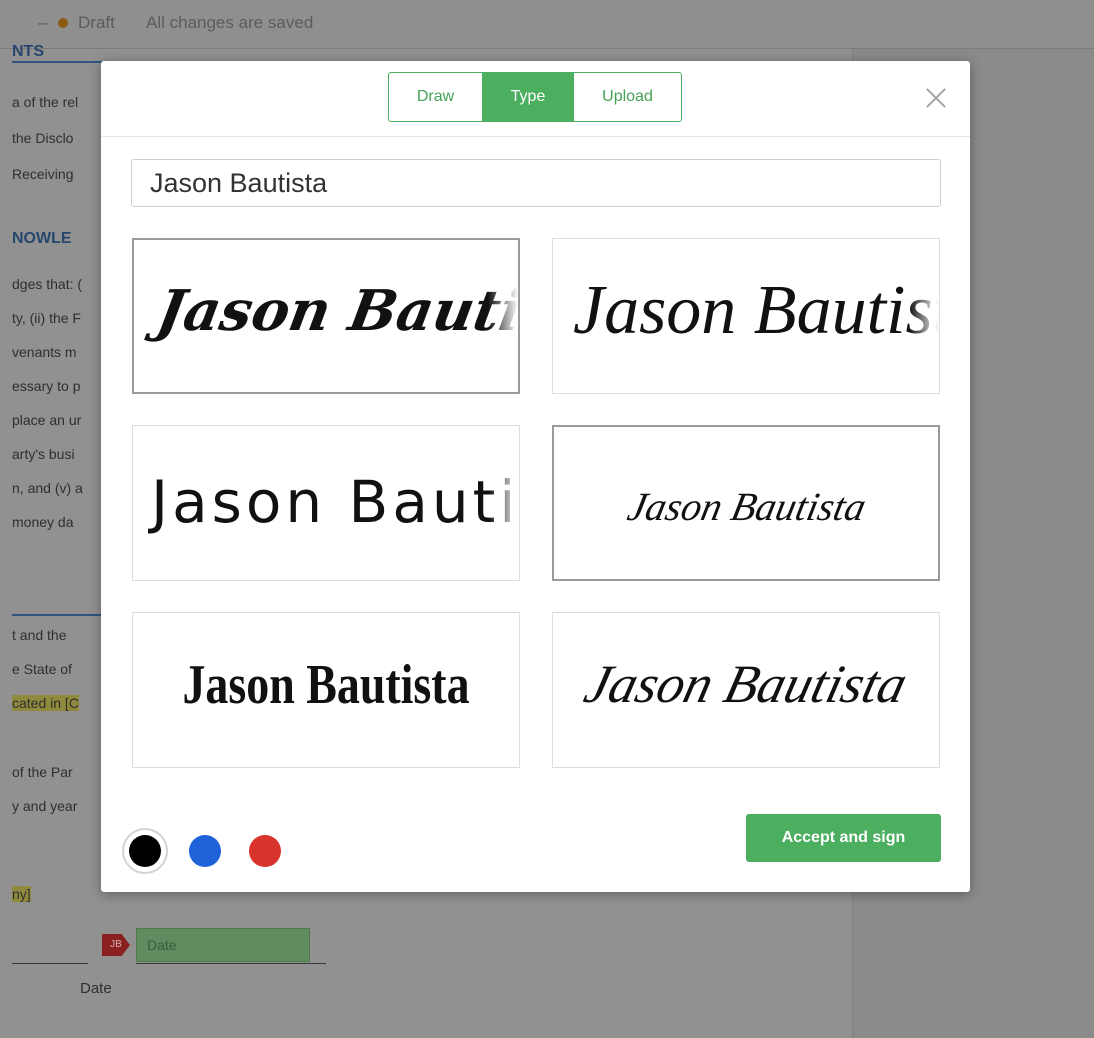  Describe the element at coordinates (145, 851) in the screenshot. I see `color-swatch-black` at that location.